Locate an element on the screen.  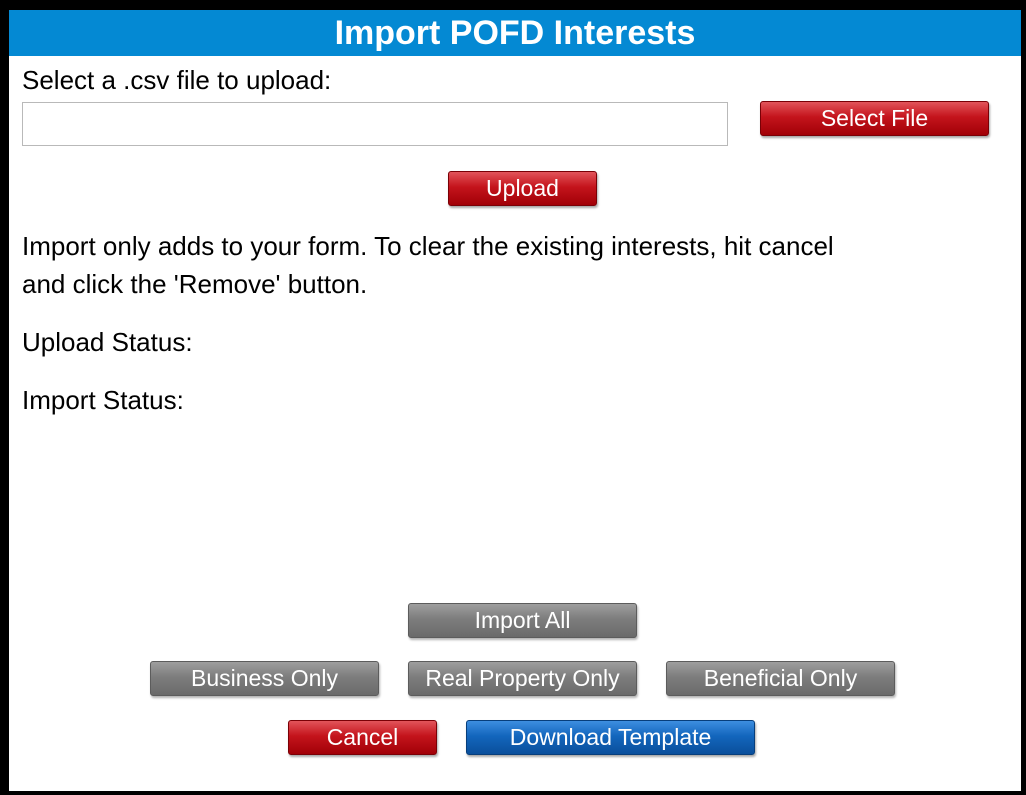
cancel-button: Cancel is located at coordinates (362, 737).